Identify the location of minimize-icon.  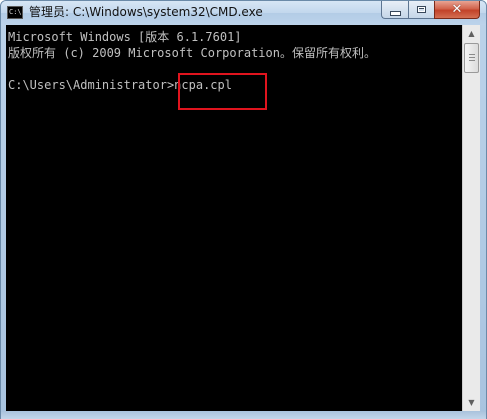
(395, 13).